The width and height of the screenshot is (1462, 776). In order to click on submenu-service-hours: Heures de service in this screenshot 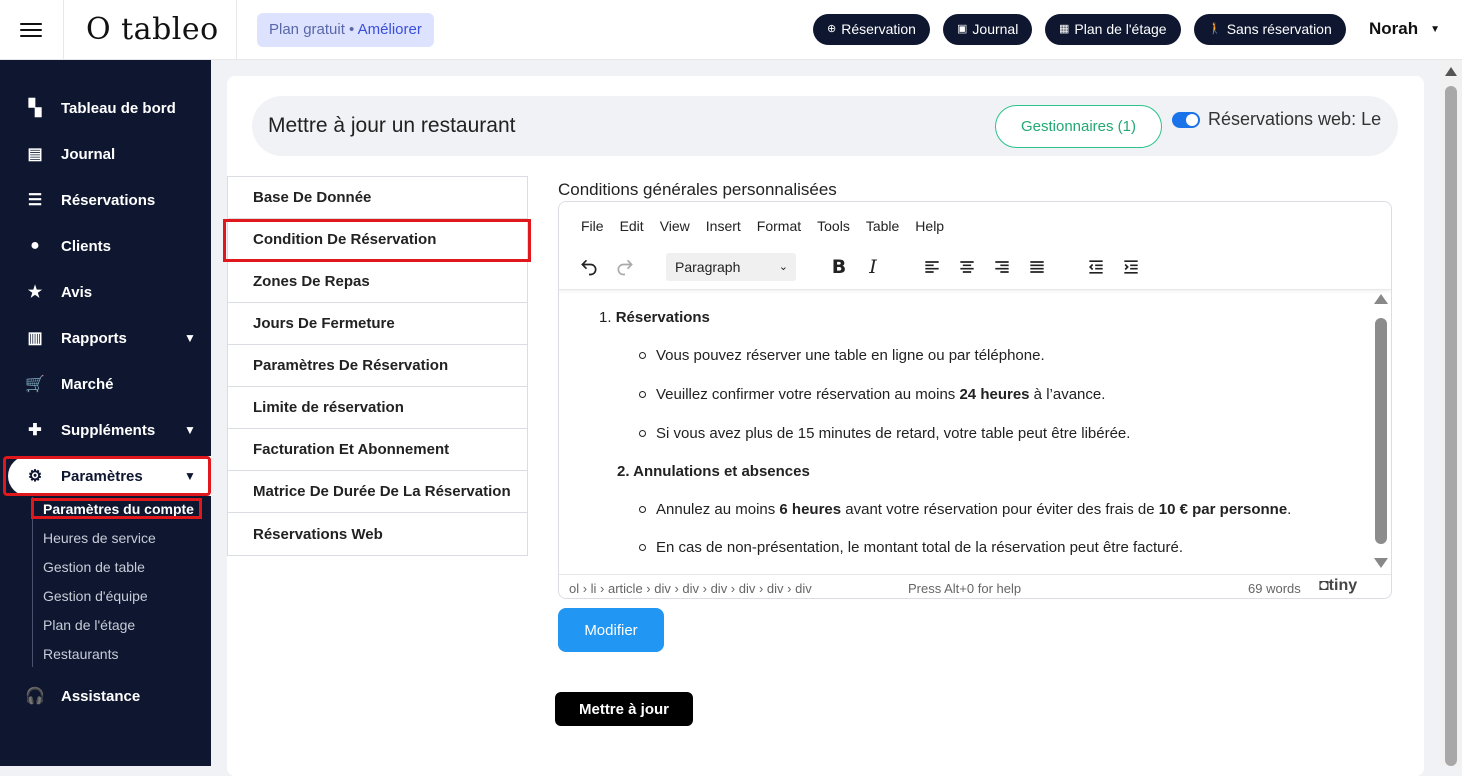, I will do `click(99, 538)`.